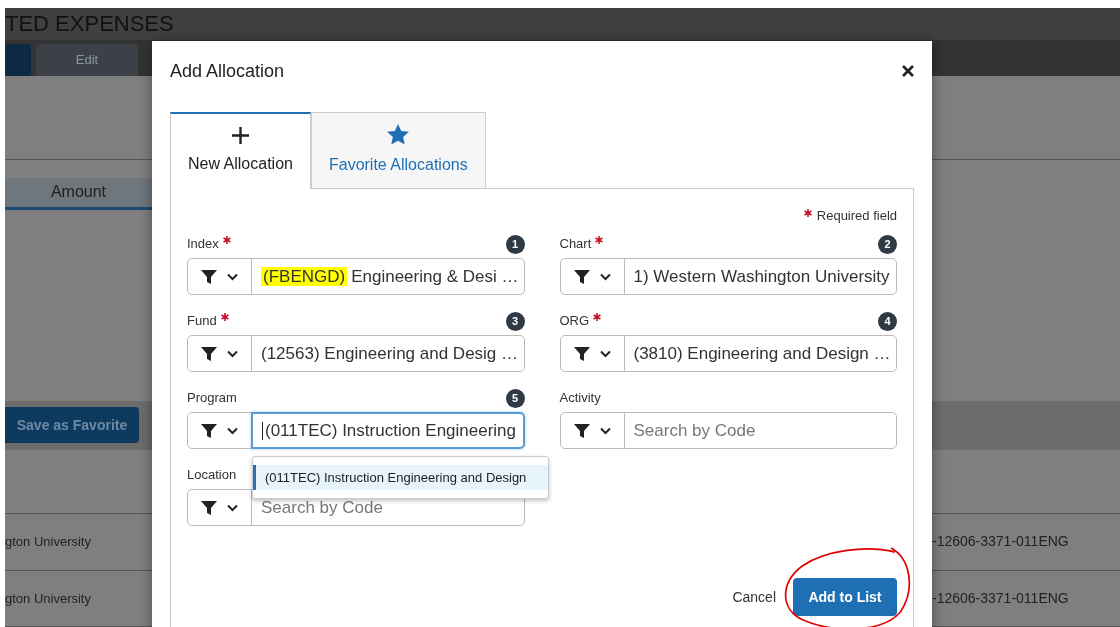 The image size is (1120, 627). I want to click on field-label: Location, so click(212, 475).